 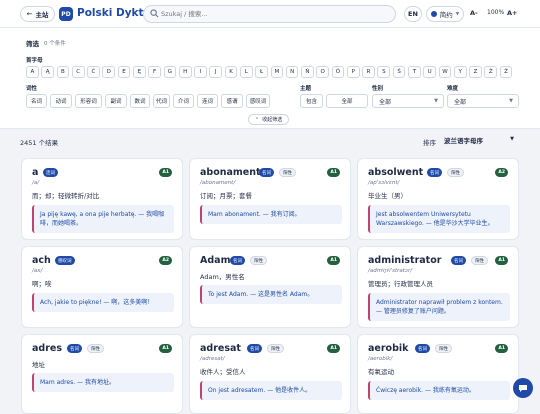 What do you see at coordinates (491, 72) in the screenshot?
I see `letter-chip: Ź` at bounding box center [491, 72].